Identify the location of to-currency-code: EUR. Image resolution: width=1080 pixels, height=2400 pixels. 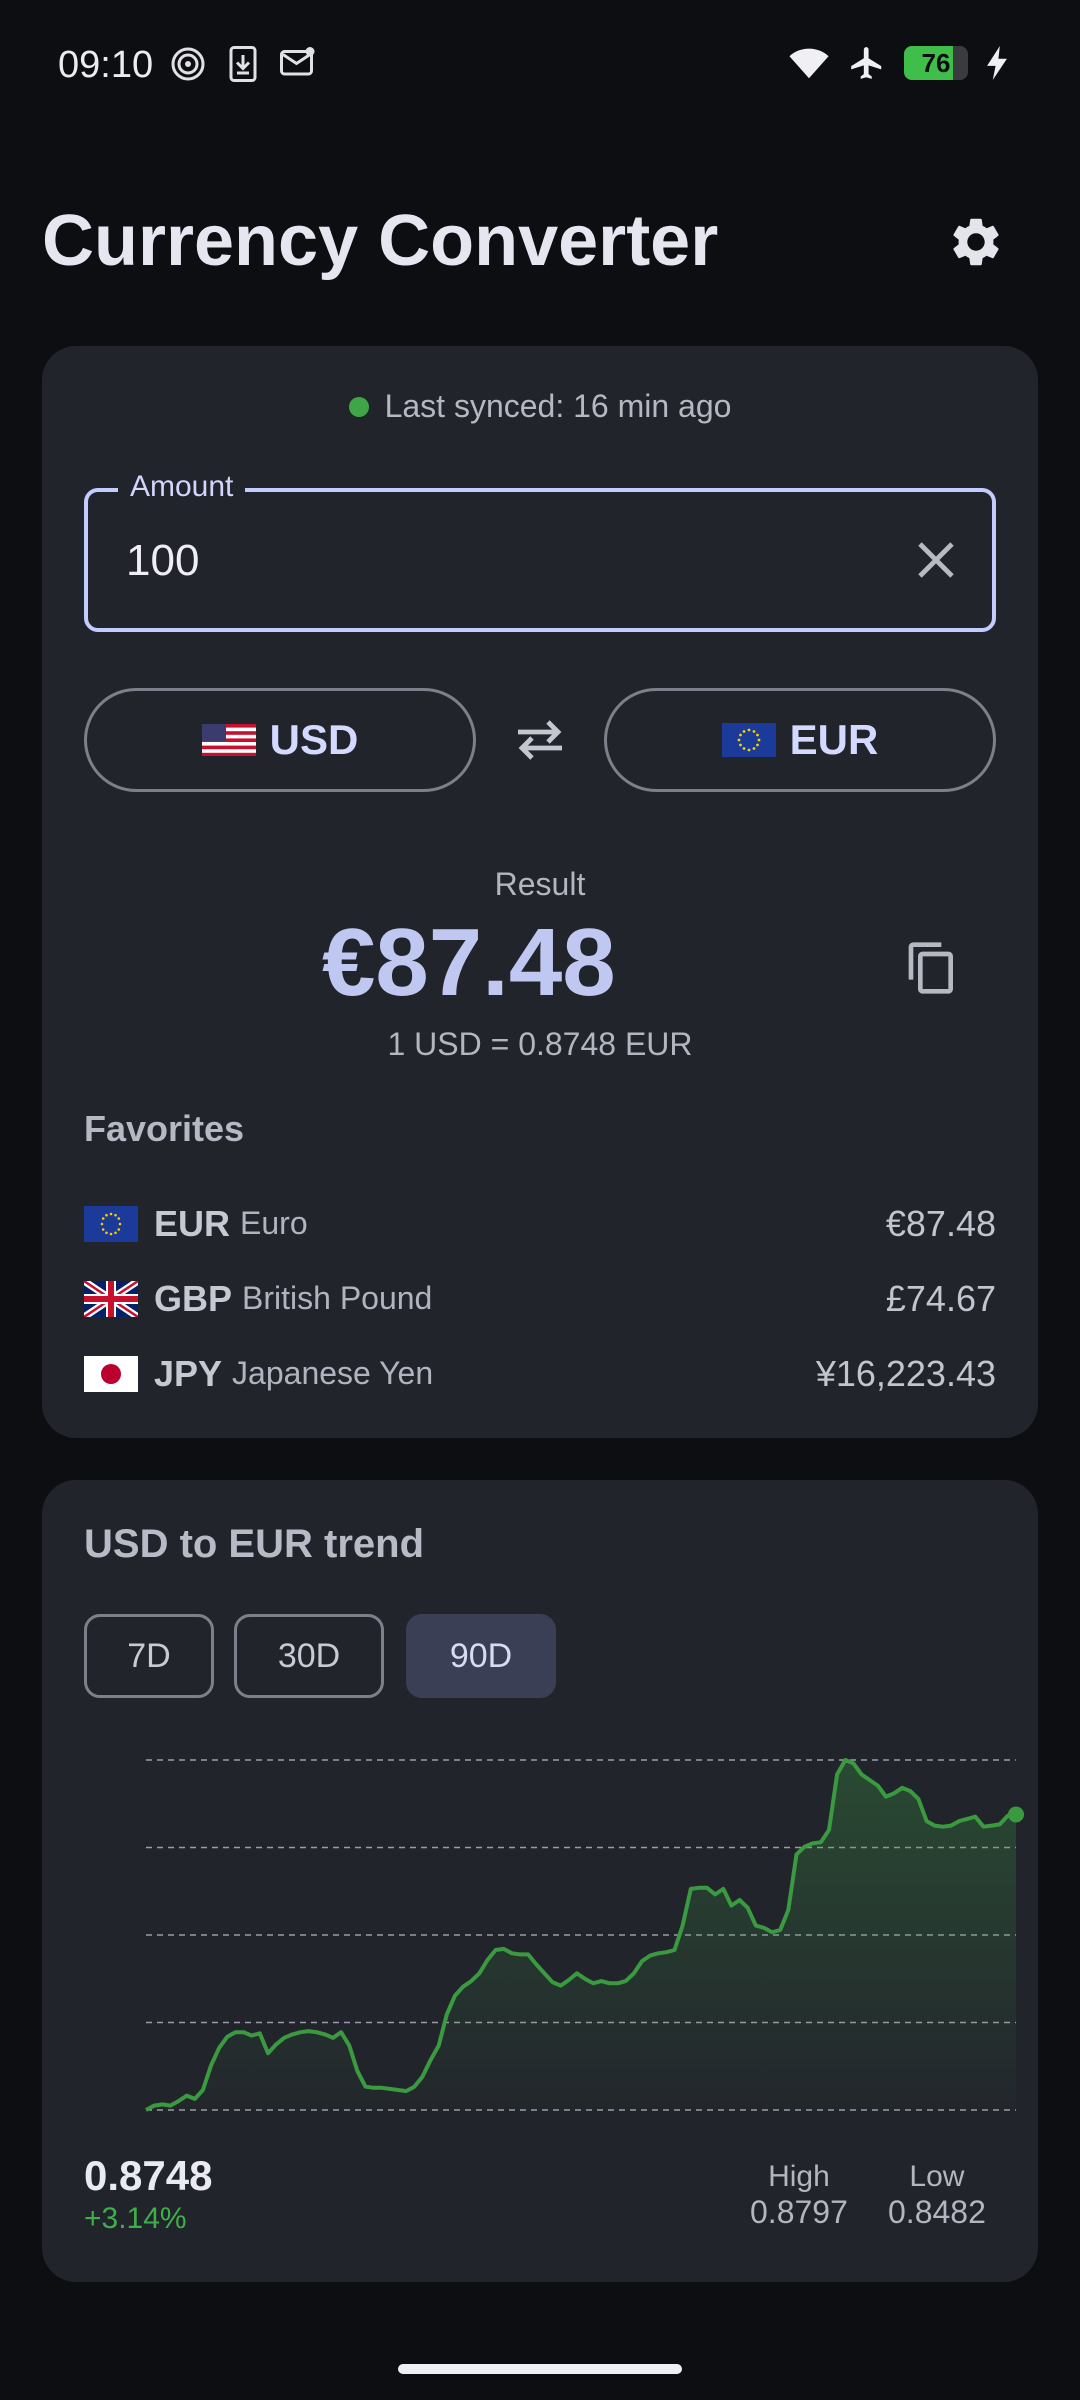
(834, 739).